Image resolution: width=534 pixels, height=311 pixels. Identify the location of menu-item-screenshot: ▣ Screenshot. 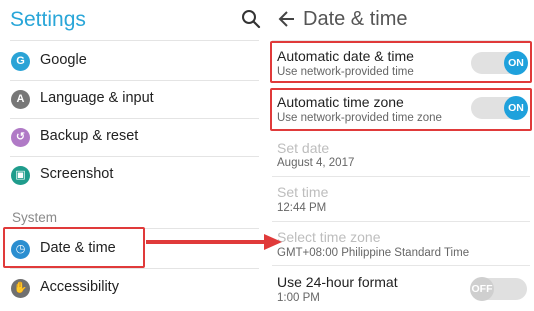
(132, 175).